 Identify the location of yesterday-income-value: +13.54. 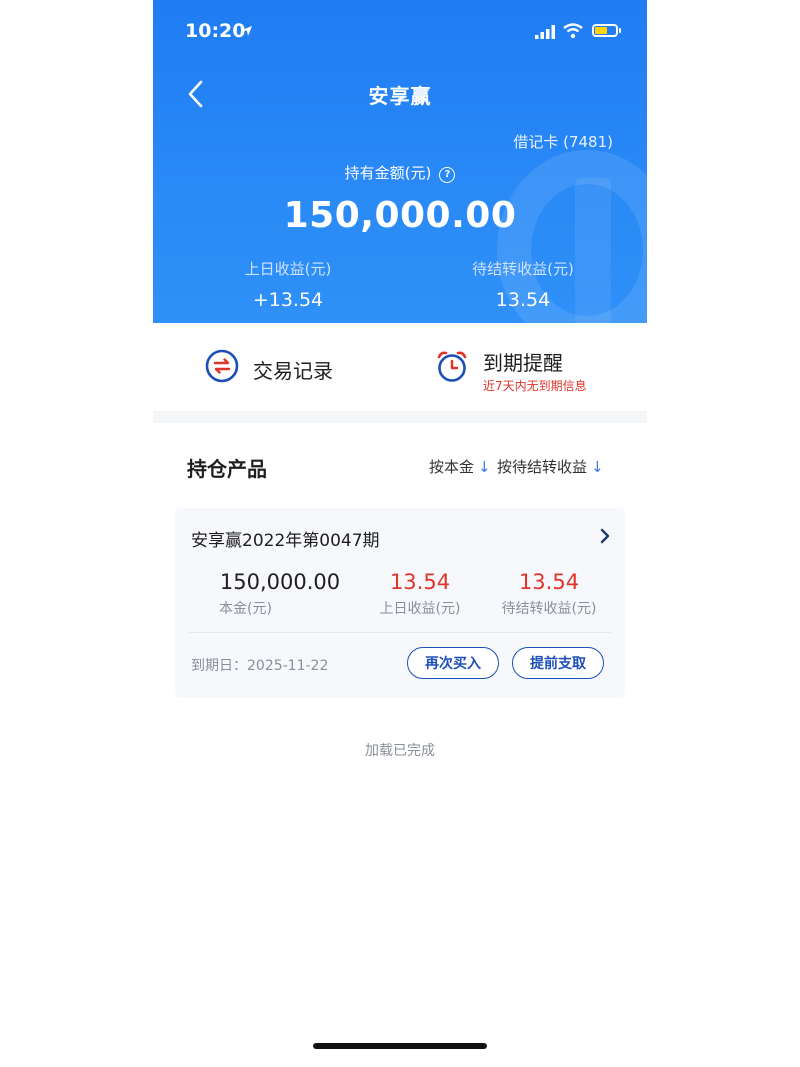
(288, 300).